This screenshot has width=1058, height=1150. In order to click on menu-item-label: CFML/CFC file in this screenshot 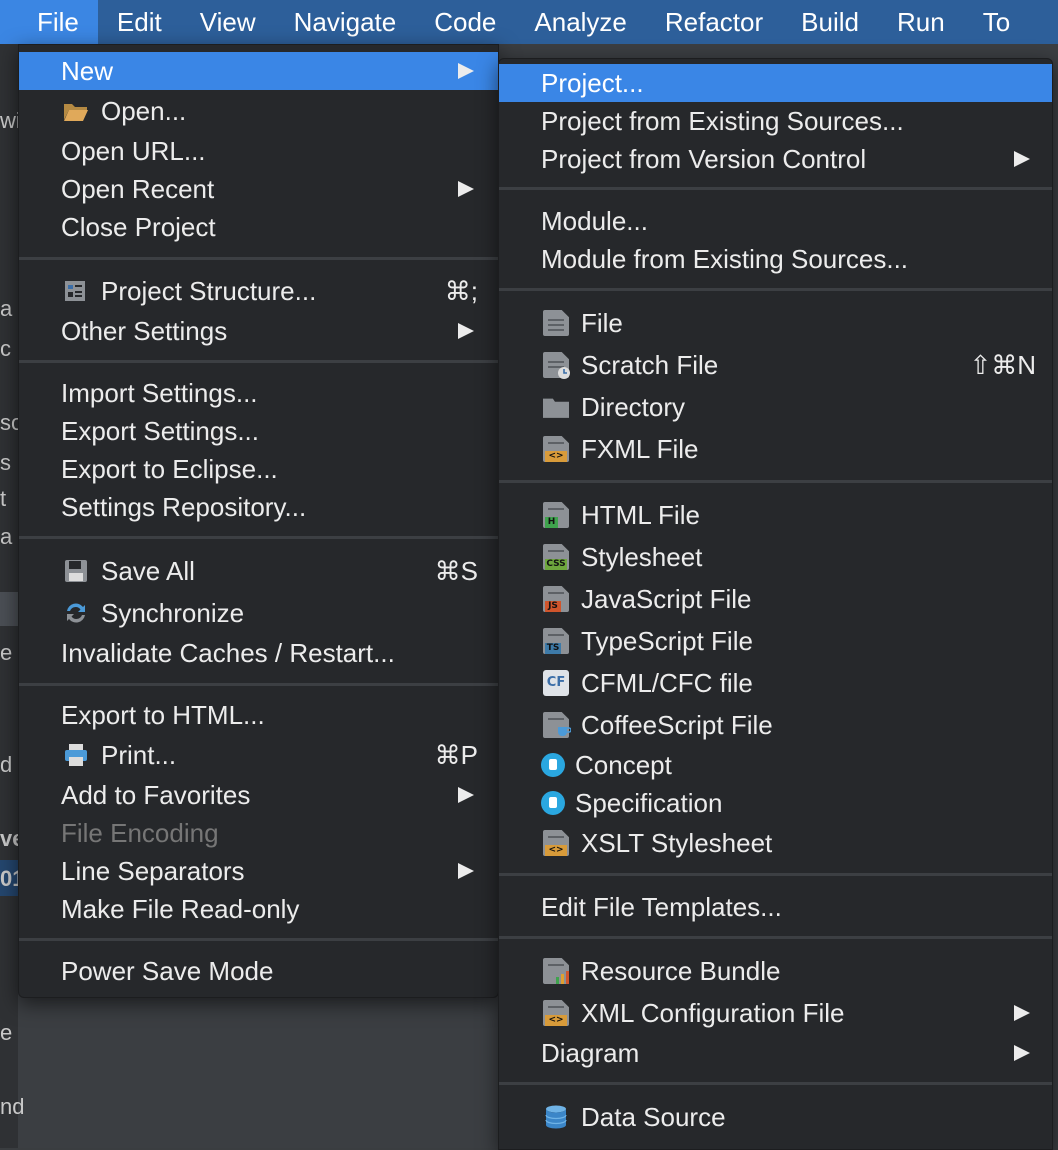, I will do `click(667, 683)`.